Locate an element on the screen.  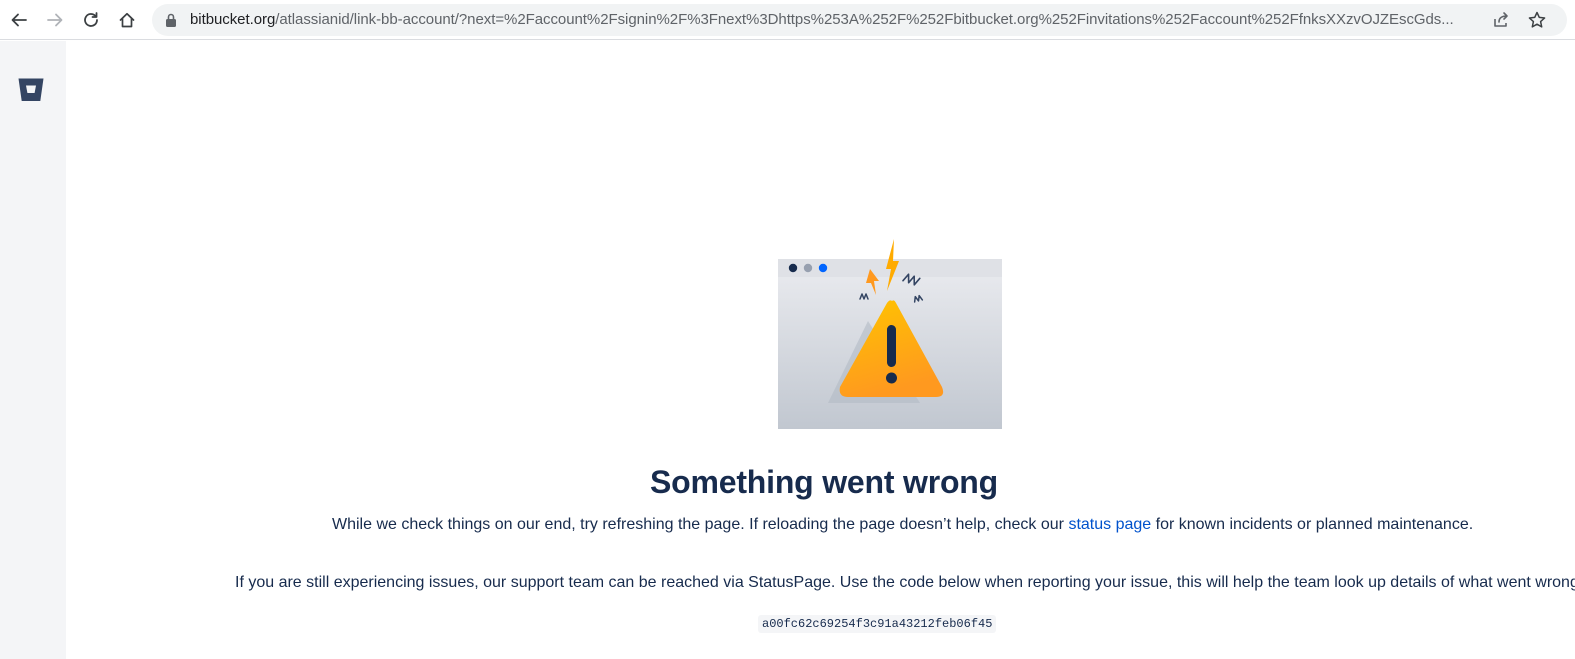
star-icon is located at coordinates (1537, 20).